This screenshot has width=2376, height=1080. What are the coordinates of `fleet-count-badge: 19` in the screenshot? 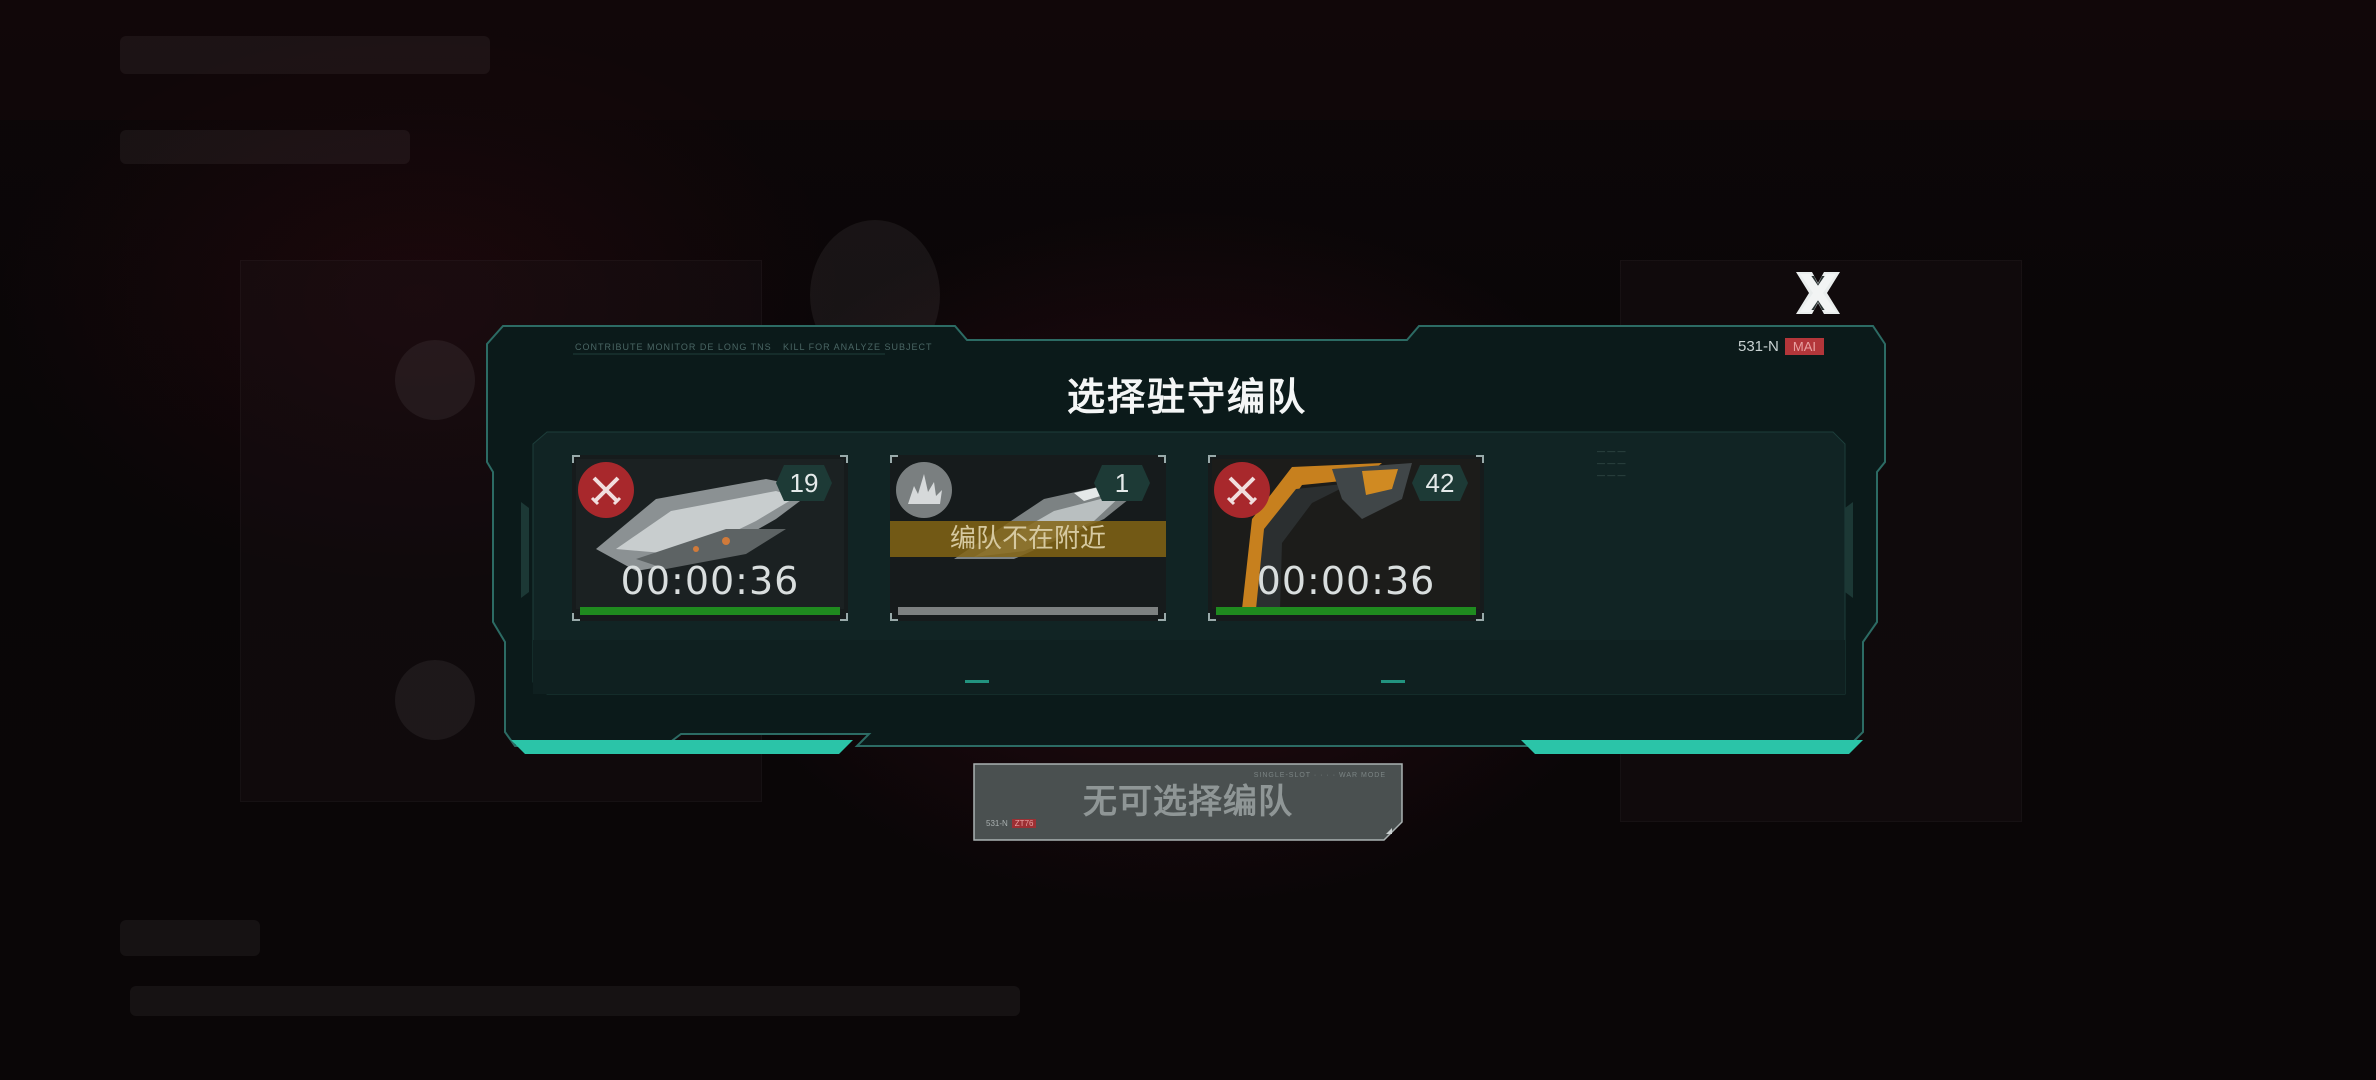 It's located at (804, 483).